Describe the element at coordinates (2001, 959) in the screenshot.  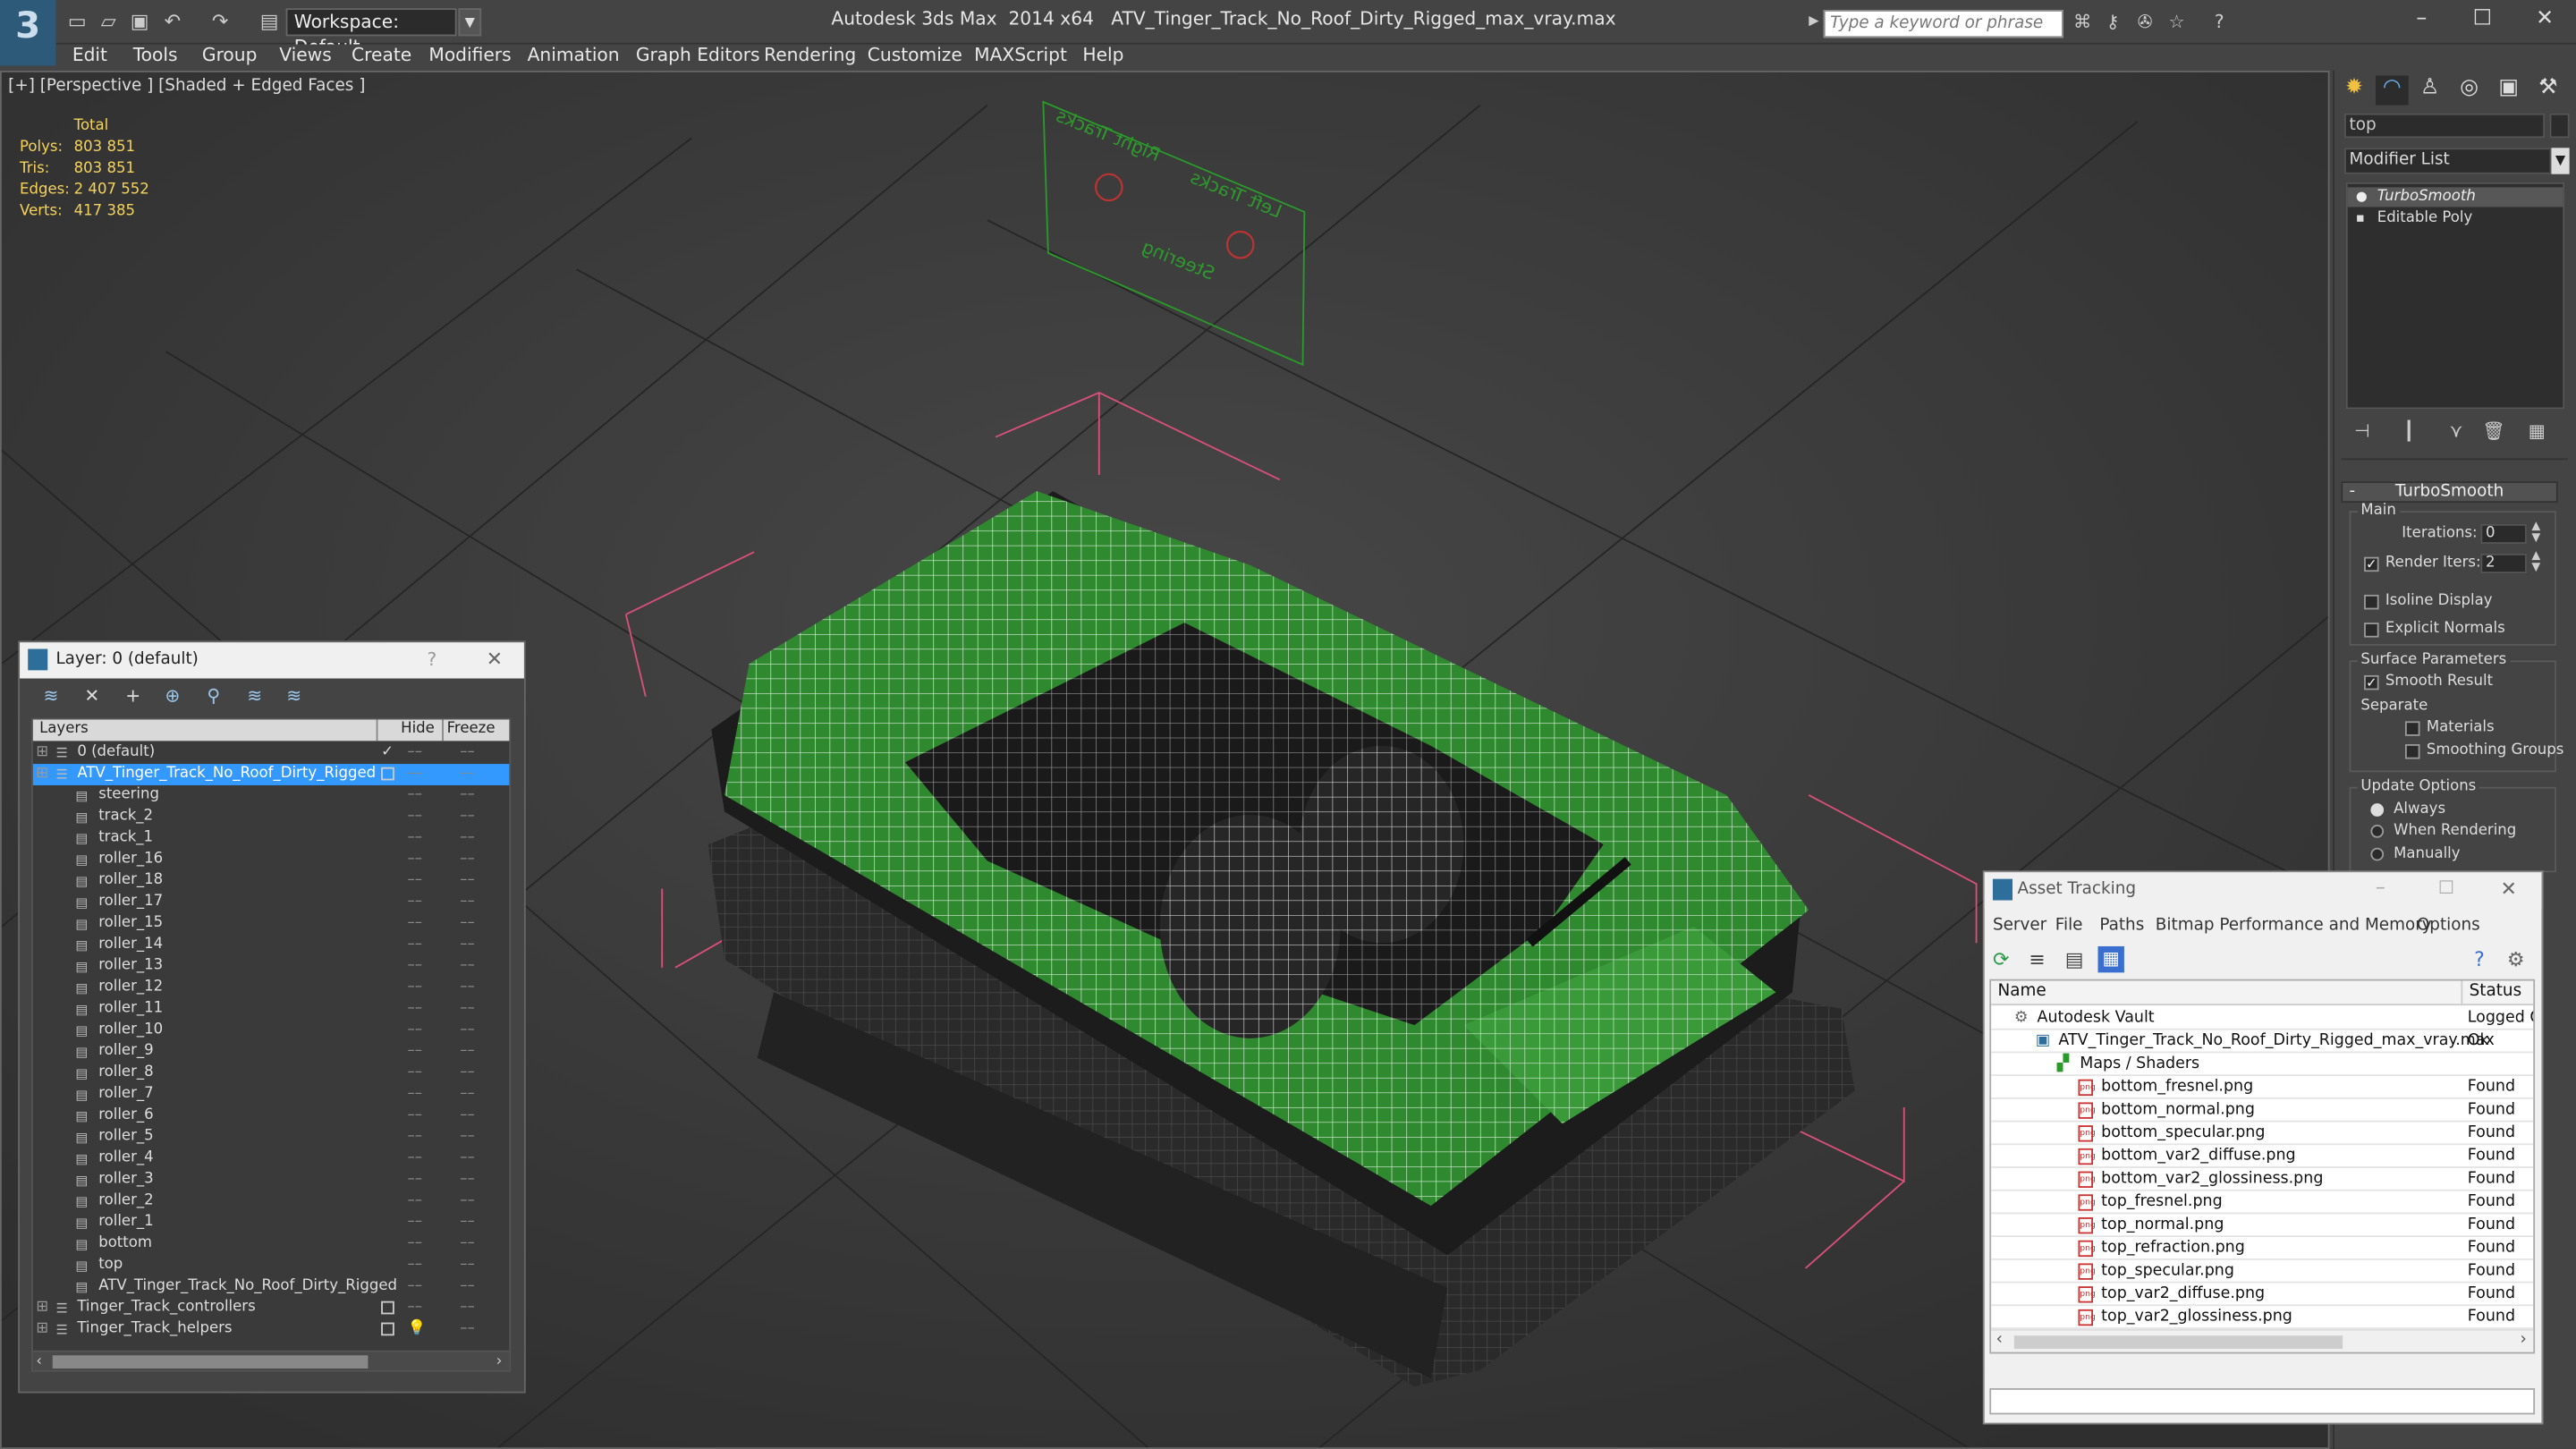
I see `refresh-icon: ⟳` at that location.